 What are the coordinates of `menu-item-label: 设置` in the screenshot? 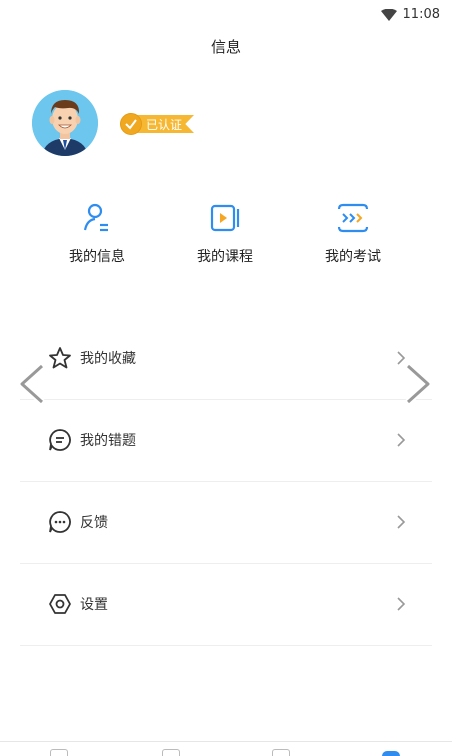 It's located at (94, 605).